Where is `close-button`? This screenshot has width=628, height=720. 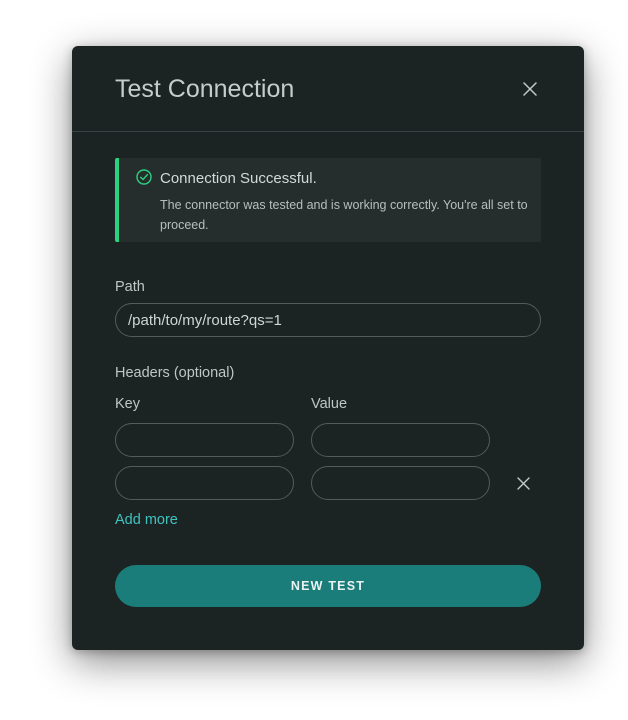 close-button is located at coordinates (530, 89).